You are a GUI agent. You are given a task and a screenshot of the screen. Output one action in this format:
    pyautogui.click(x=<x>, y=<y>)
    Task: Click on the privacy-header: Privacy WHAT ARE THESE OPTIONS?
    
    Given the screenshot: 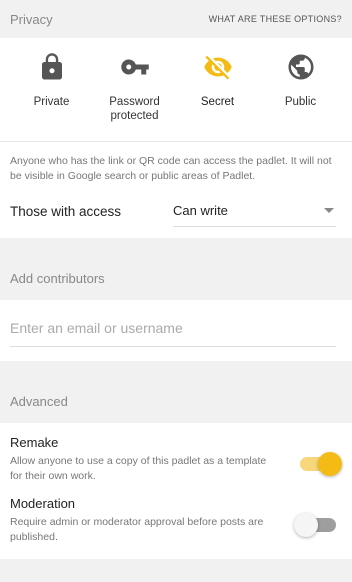 What is the action you would take?
    pyautogui.click(x=176, y=19)
    